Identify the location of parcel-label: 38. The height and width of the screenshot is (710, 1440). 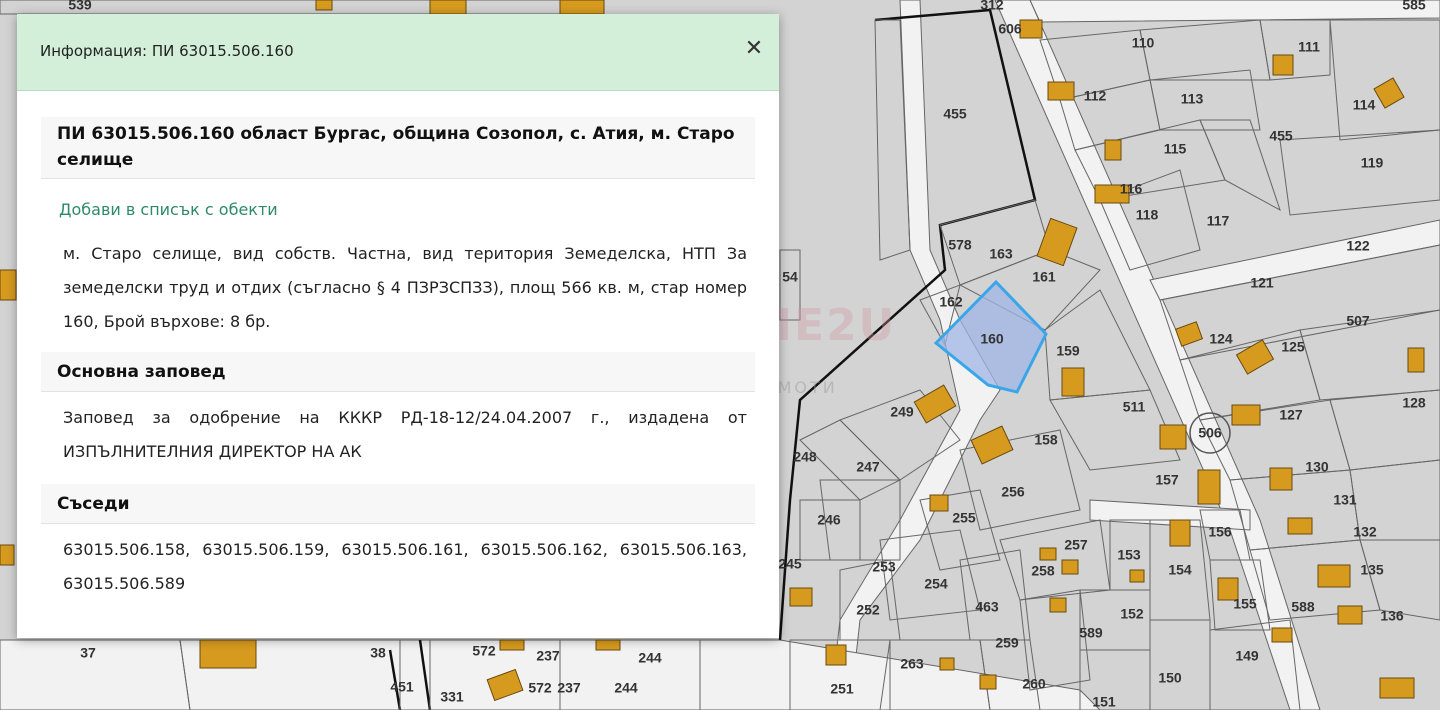
(378, 653).